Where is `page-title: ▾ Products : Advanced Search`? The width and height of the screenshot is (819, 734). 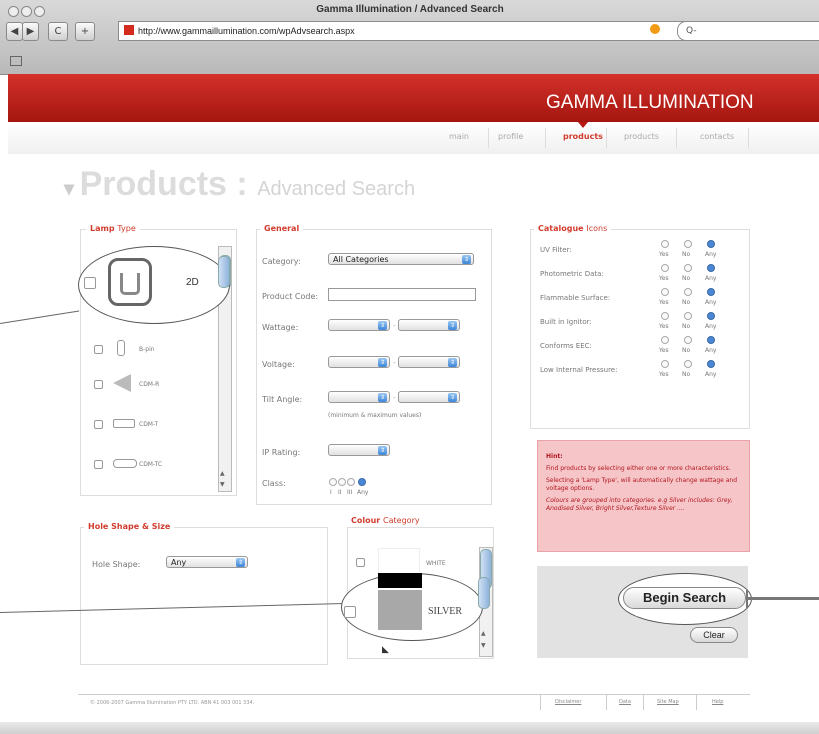
page-title: ▾ Products : Advanced Search is located at coordinates (239, 184).